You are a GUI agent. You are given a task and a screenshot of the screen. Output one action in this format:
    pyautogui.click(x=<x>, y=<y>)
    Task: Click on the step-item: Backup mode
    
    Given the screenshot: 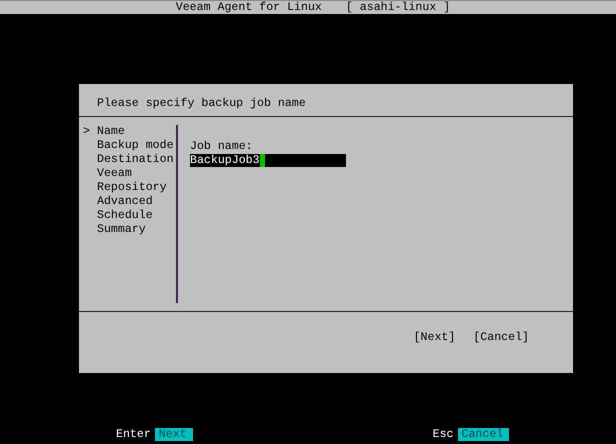 What is the action you would take?
    pyautogui.click(x=135, y=146)
    